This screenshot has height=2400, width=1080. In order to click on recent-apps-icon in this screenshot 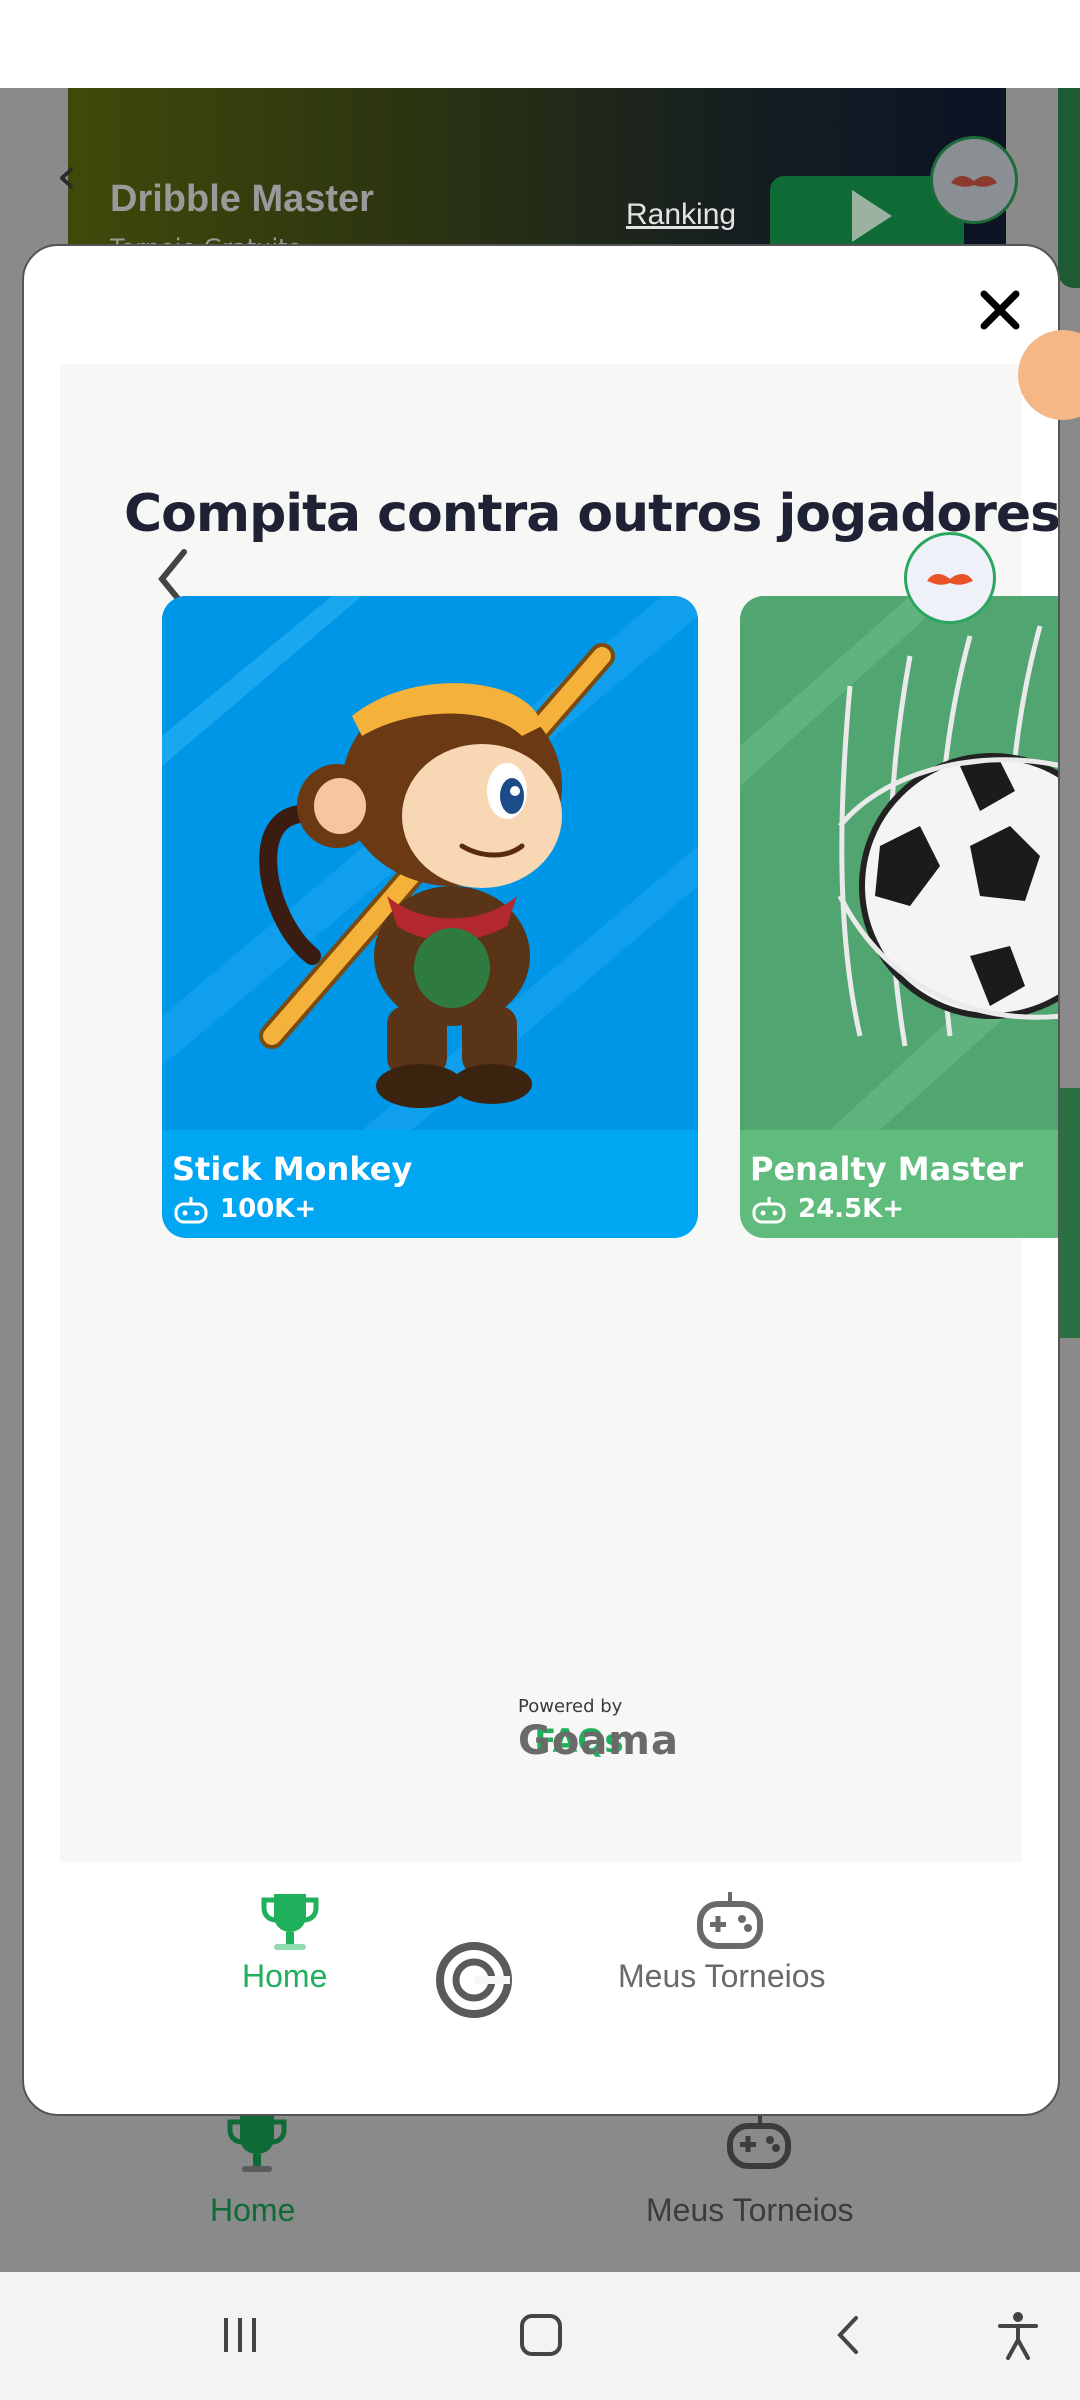, I will do `click(241, 2335)`.